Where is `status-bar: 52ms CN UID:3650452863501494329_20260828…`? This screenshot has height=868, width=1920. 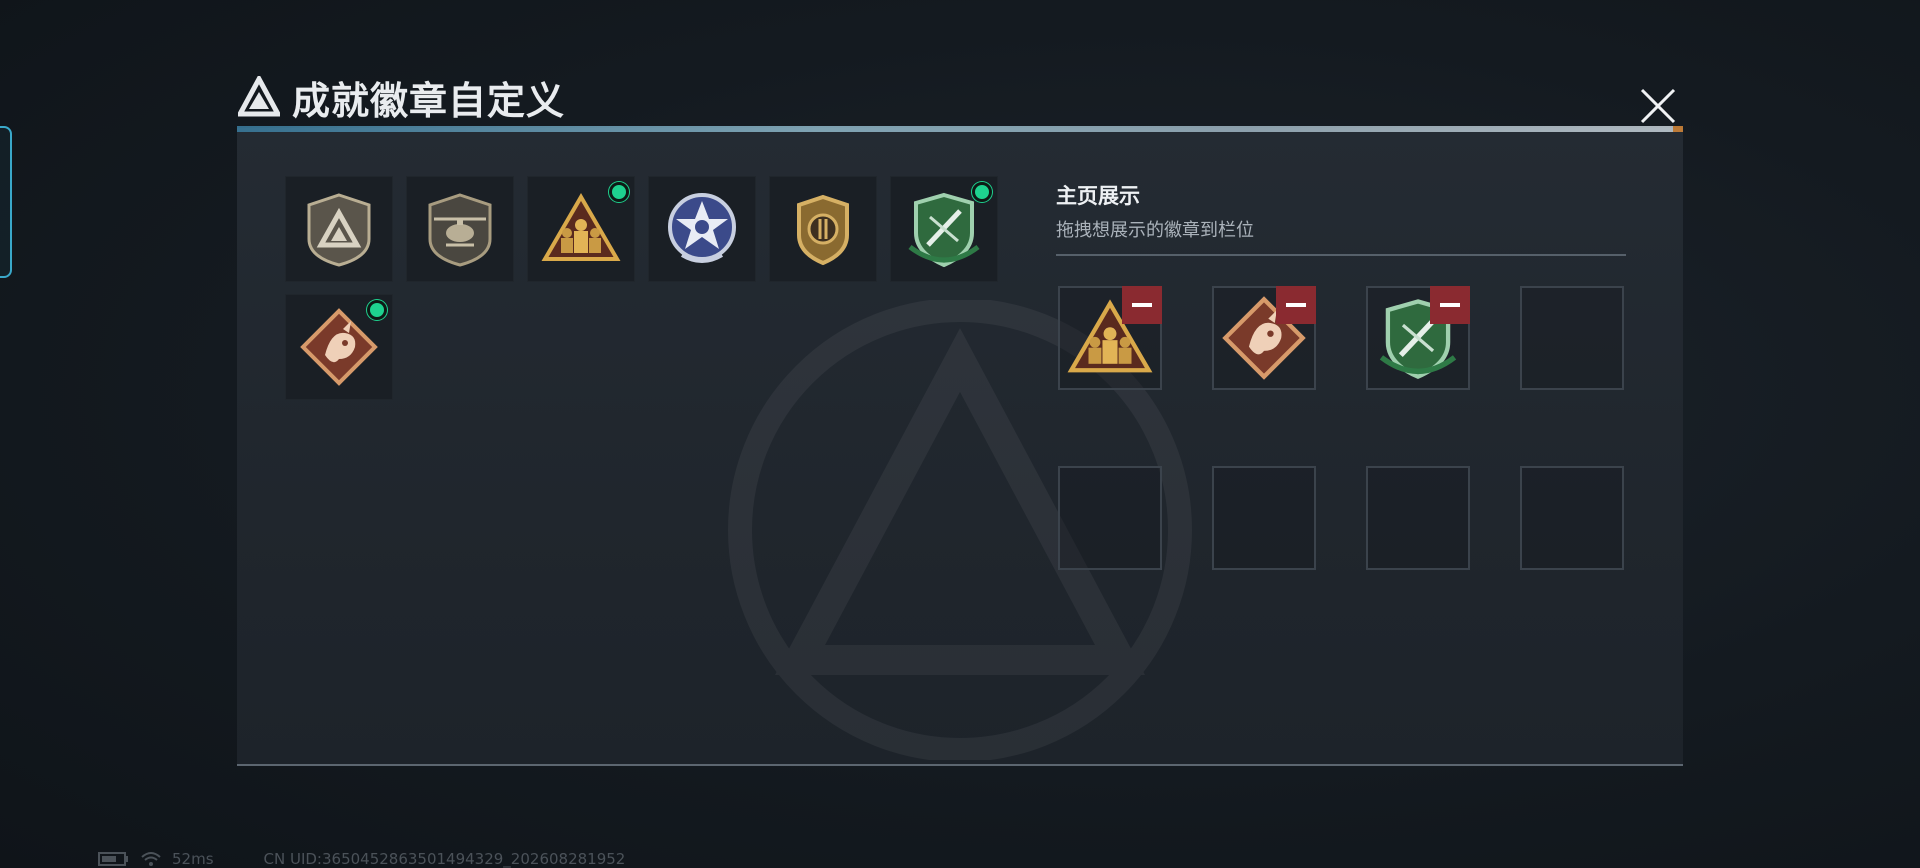
status-bar: 52ms CN UID:3650452863501494329_20260828… is located at coordinates (361, 859).